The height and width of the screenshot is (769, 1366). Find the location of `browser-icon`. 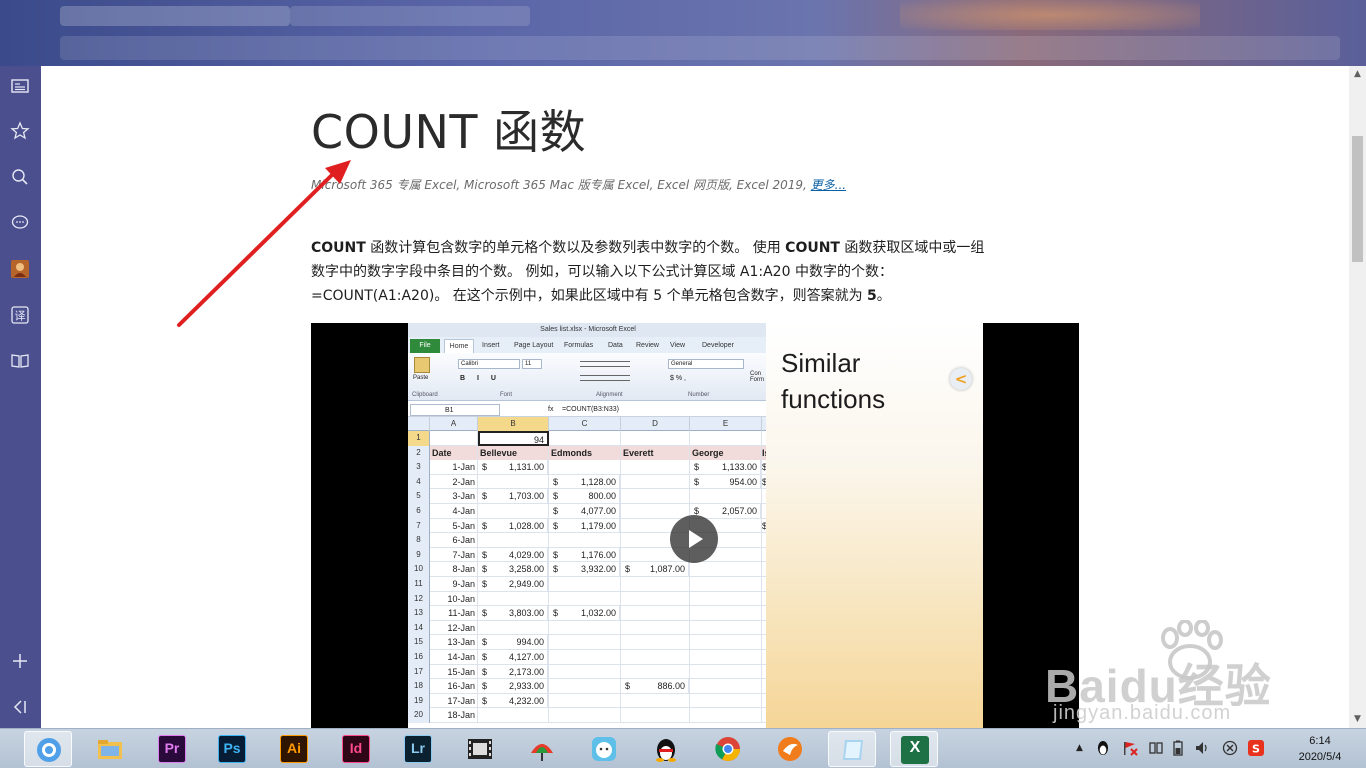

browser-icon is located at coordinates (49, 750).